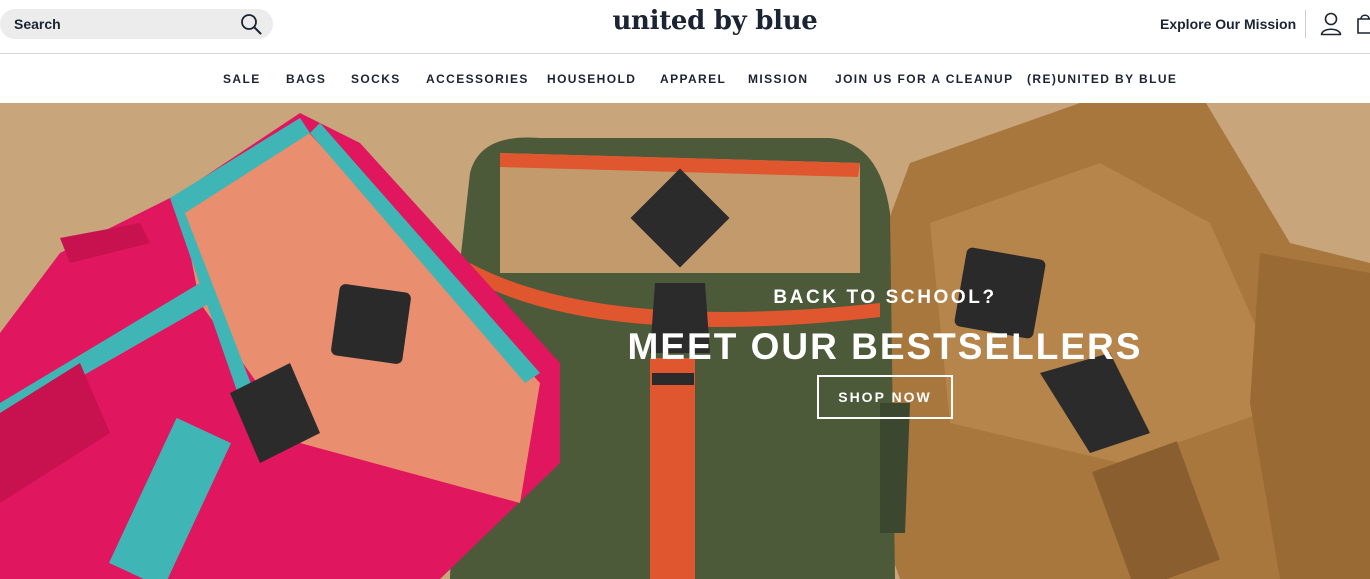  Describe the element at coordinates (251, 24) in the screenshot. I see `search-icon` at that location.